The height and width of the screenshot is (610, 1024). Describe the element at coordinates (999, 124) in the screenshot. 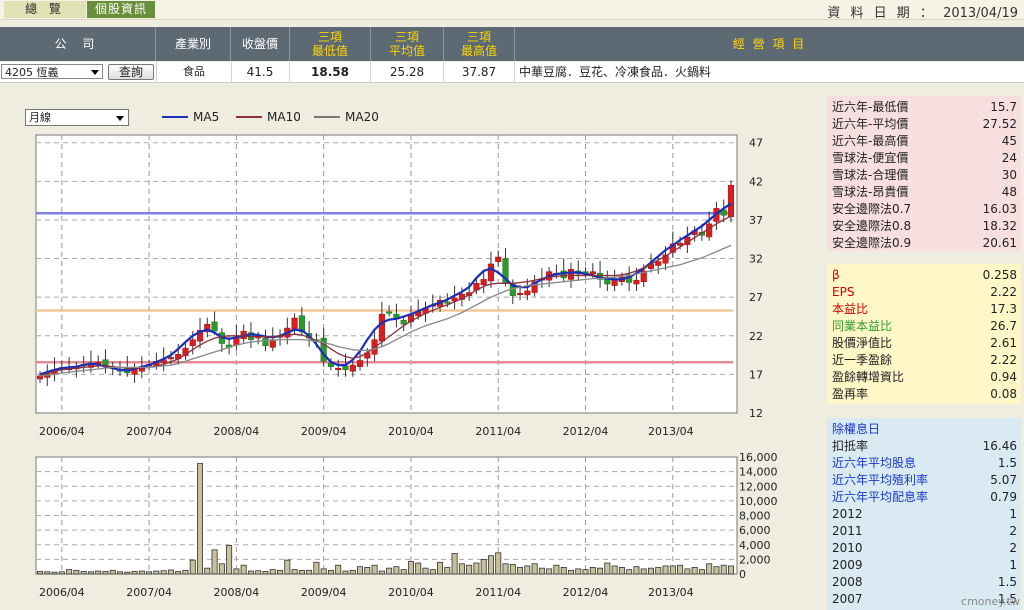

I see `valuation-value: 27.52` at that location.